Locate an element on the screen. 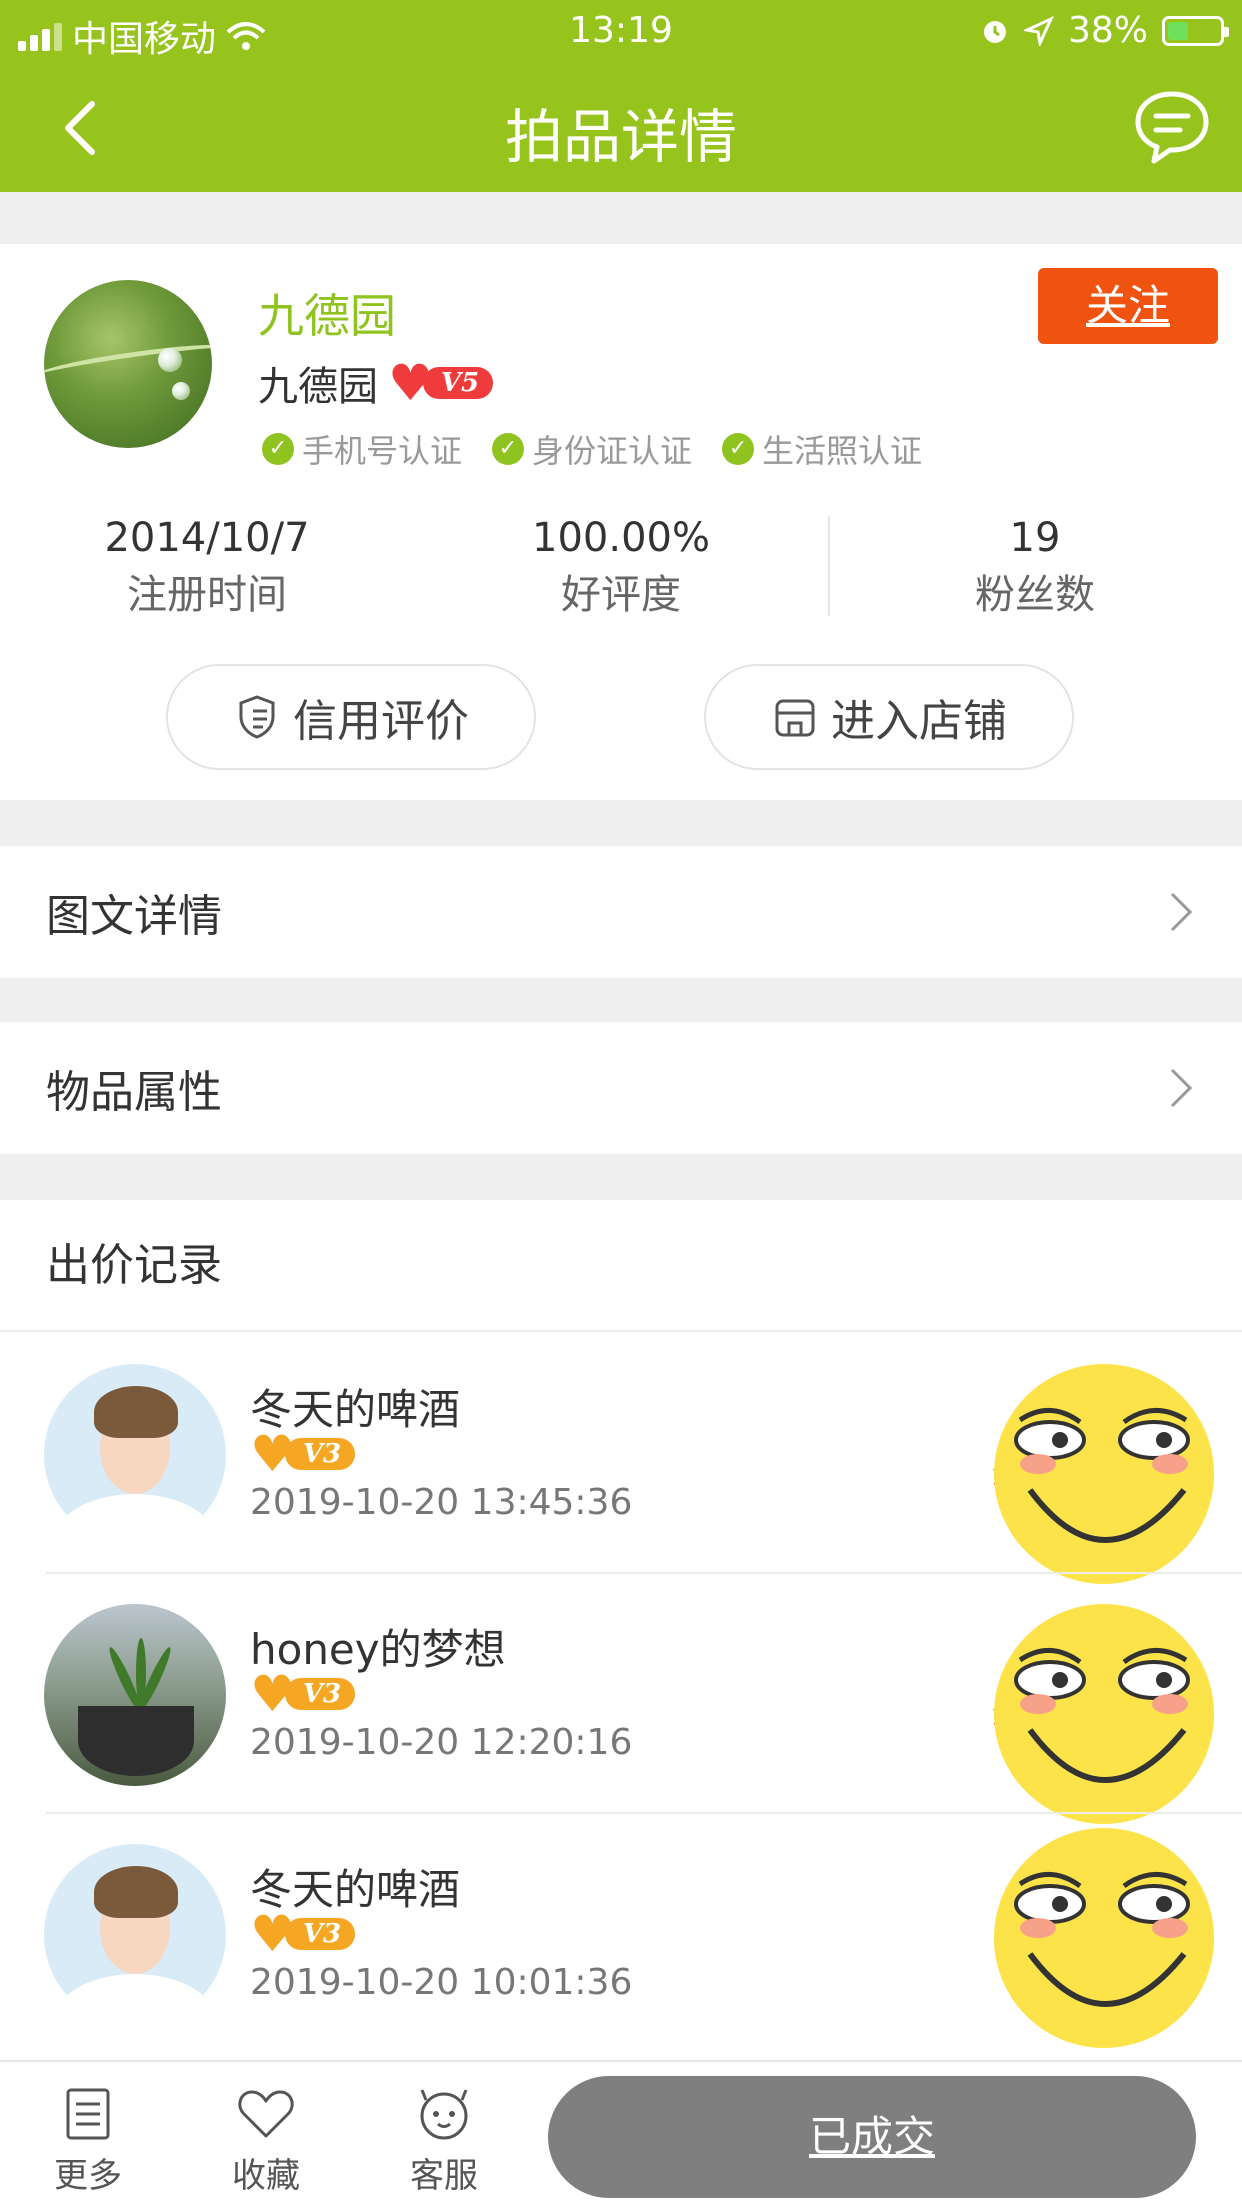 The width and height of the screenshot is (1242, 2208). image-detail-label: 图文详情 is located at coordinates (134, 916).